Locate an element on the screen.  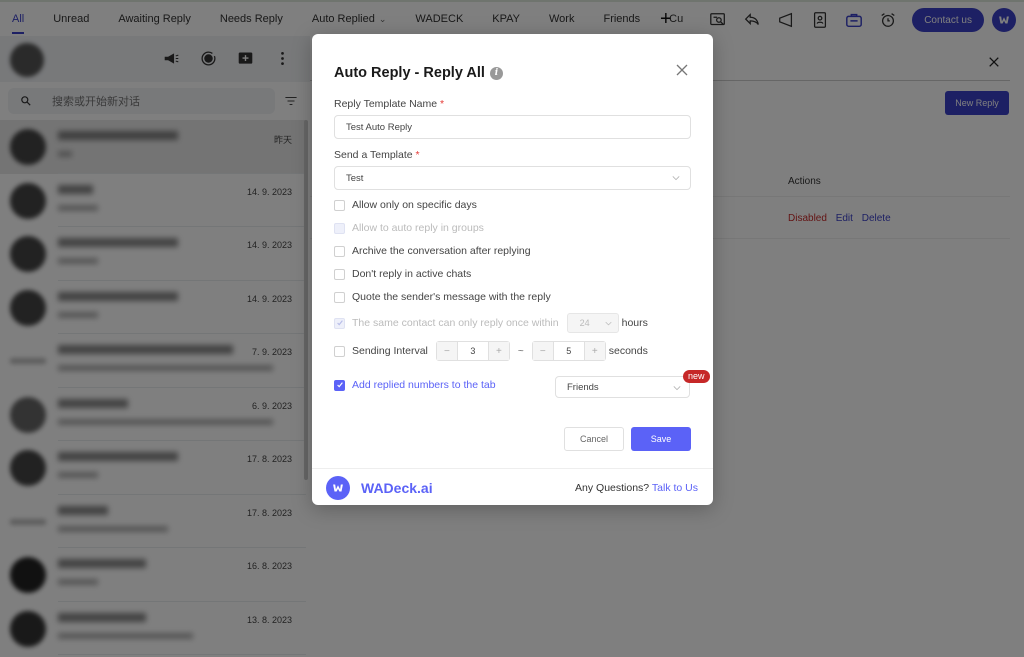
interval-max-stepper: − 5 + is located at coordinates (568, 351).